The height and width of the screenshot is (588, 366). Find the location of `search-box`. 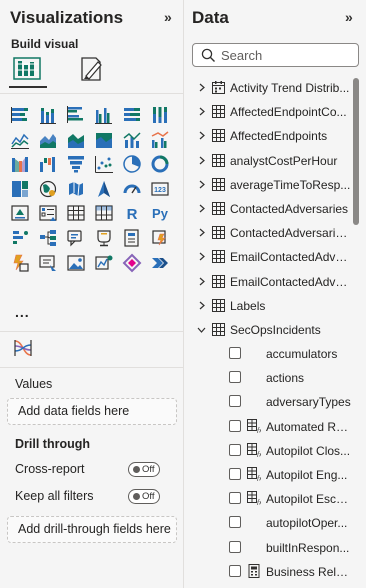

search-box is located at coordinates (275, 55).